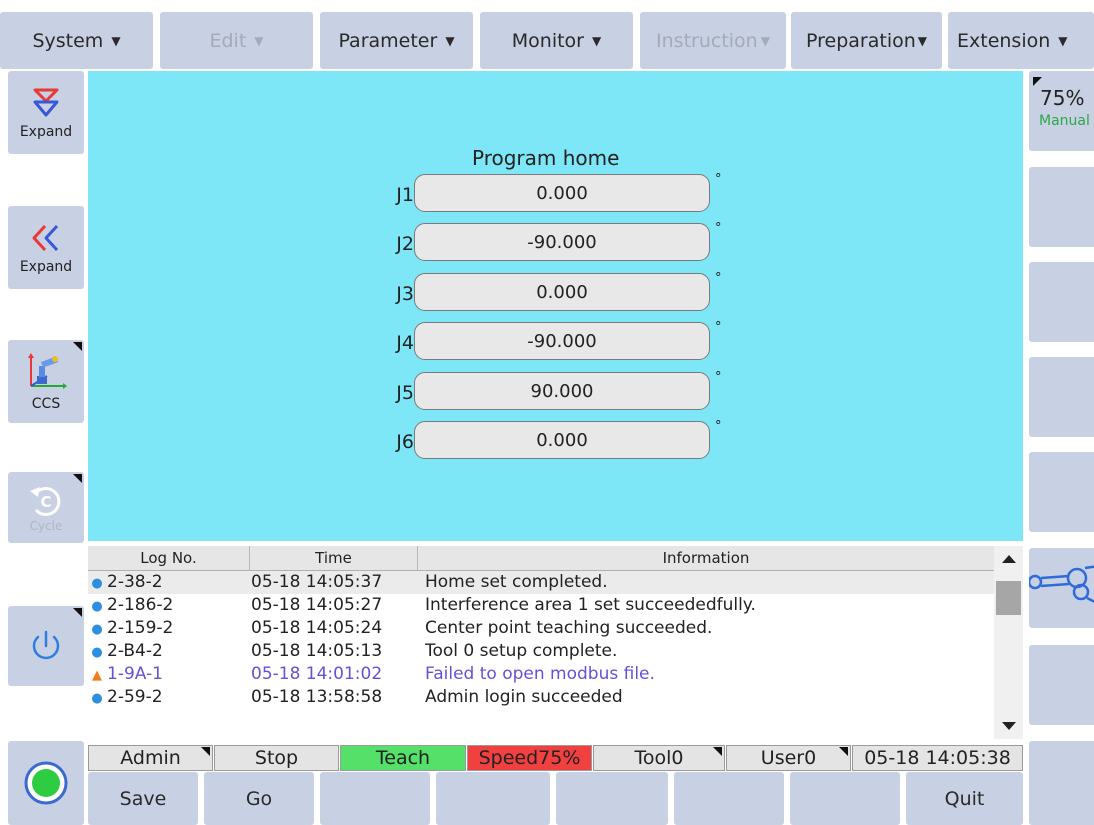 The height and width of the screenshot is (825, 1094). What do you see at coordinates (135, 582) in the screenshot?
I see `log-no: 2-38-2` at bounding box center [135, 582].